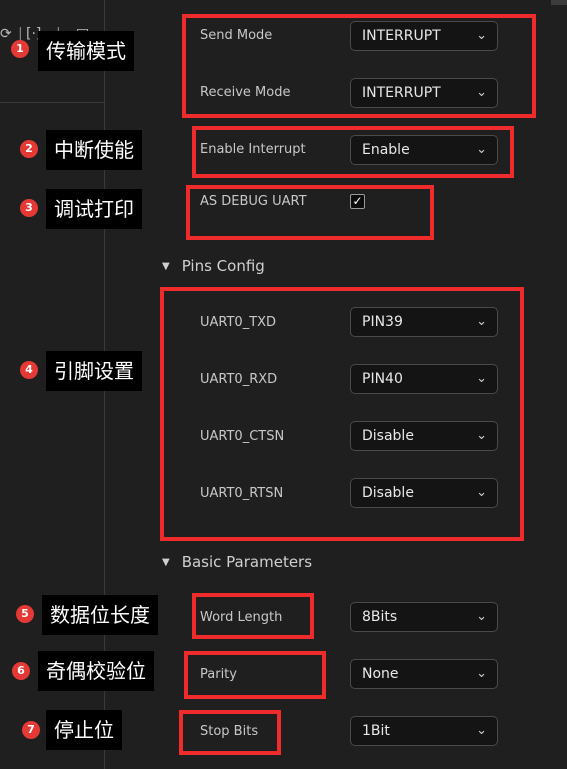 Image resolution: width=567 pixels, height=769 pixels. I want to click on annotation-label: 引脚设置, so click(94, 371).